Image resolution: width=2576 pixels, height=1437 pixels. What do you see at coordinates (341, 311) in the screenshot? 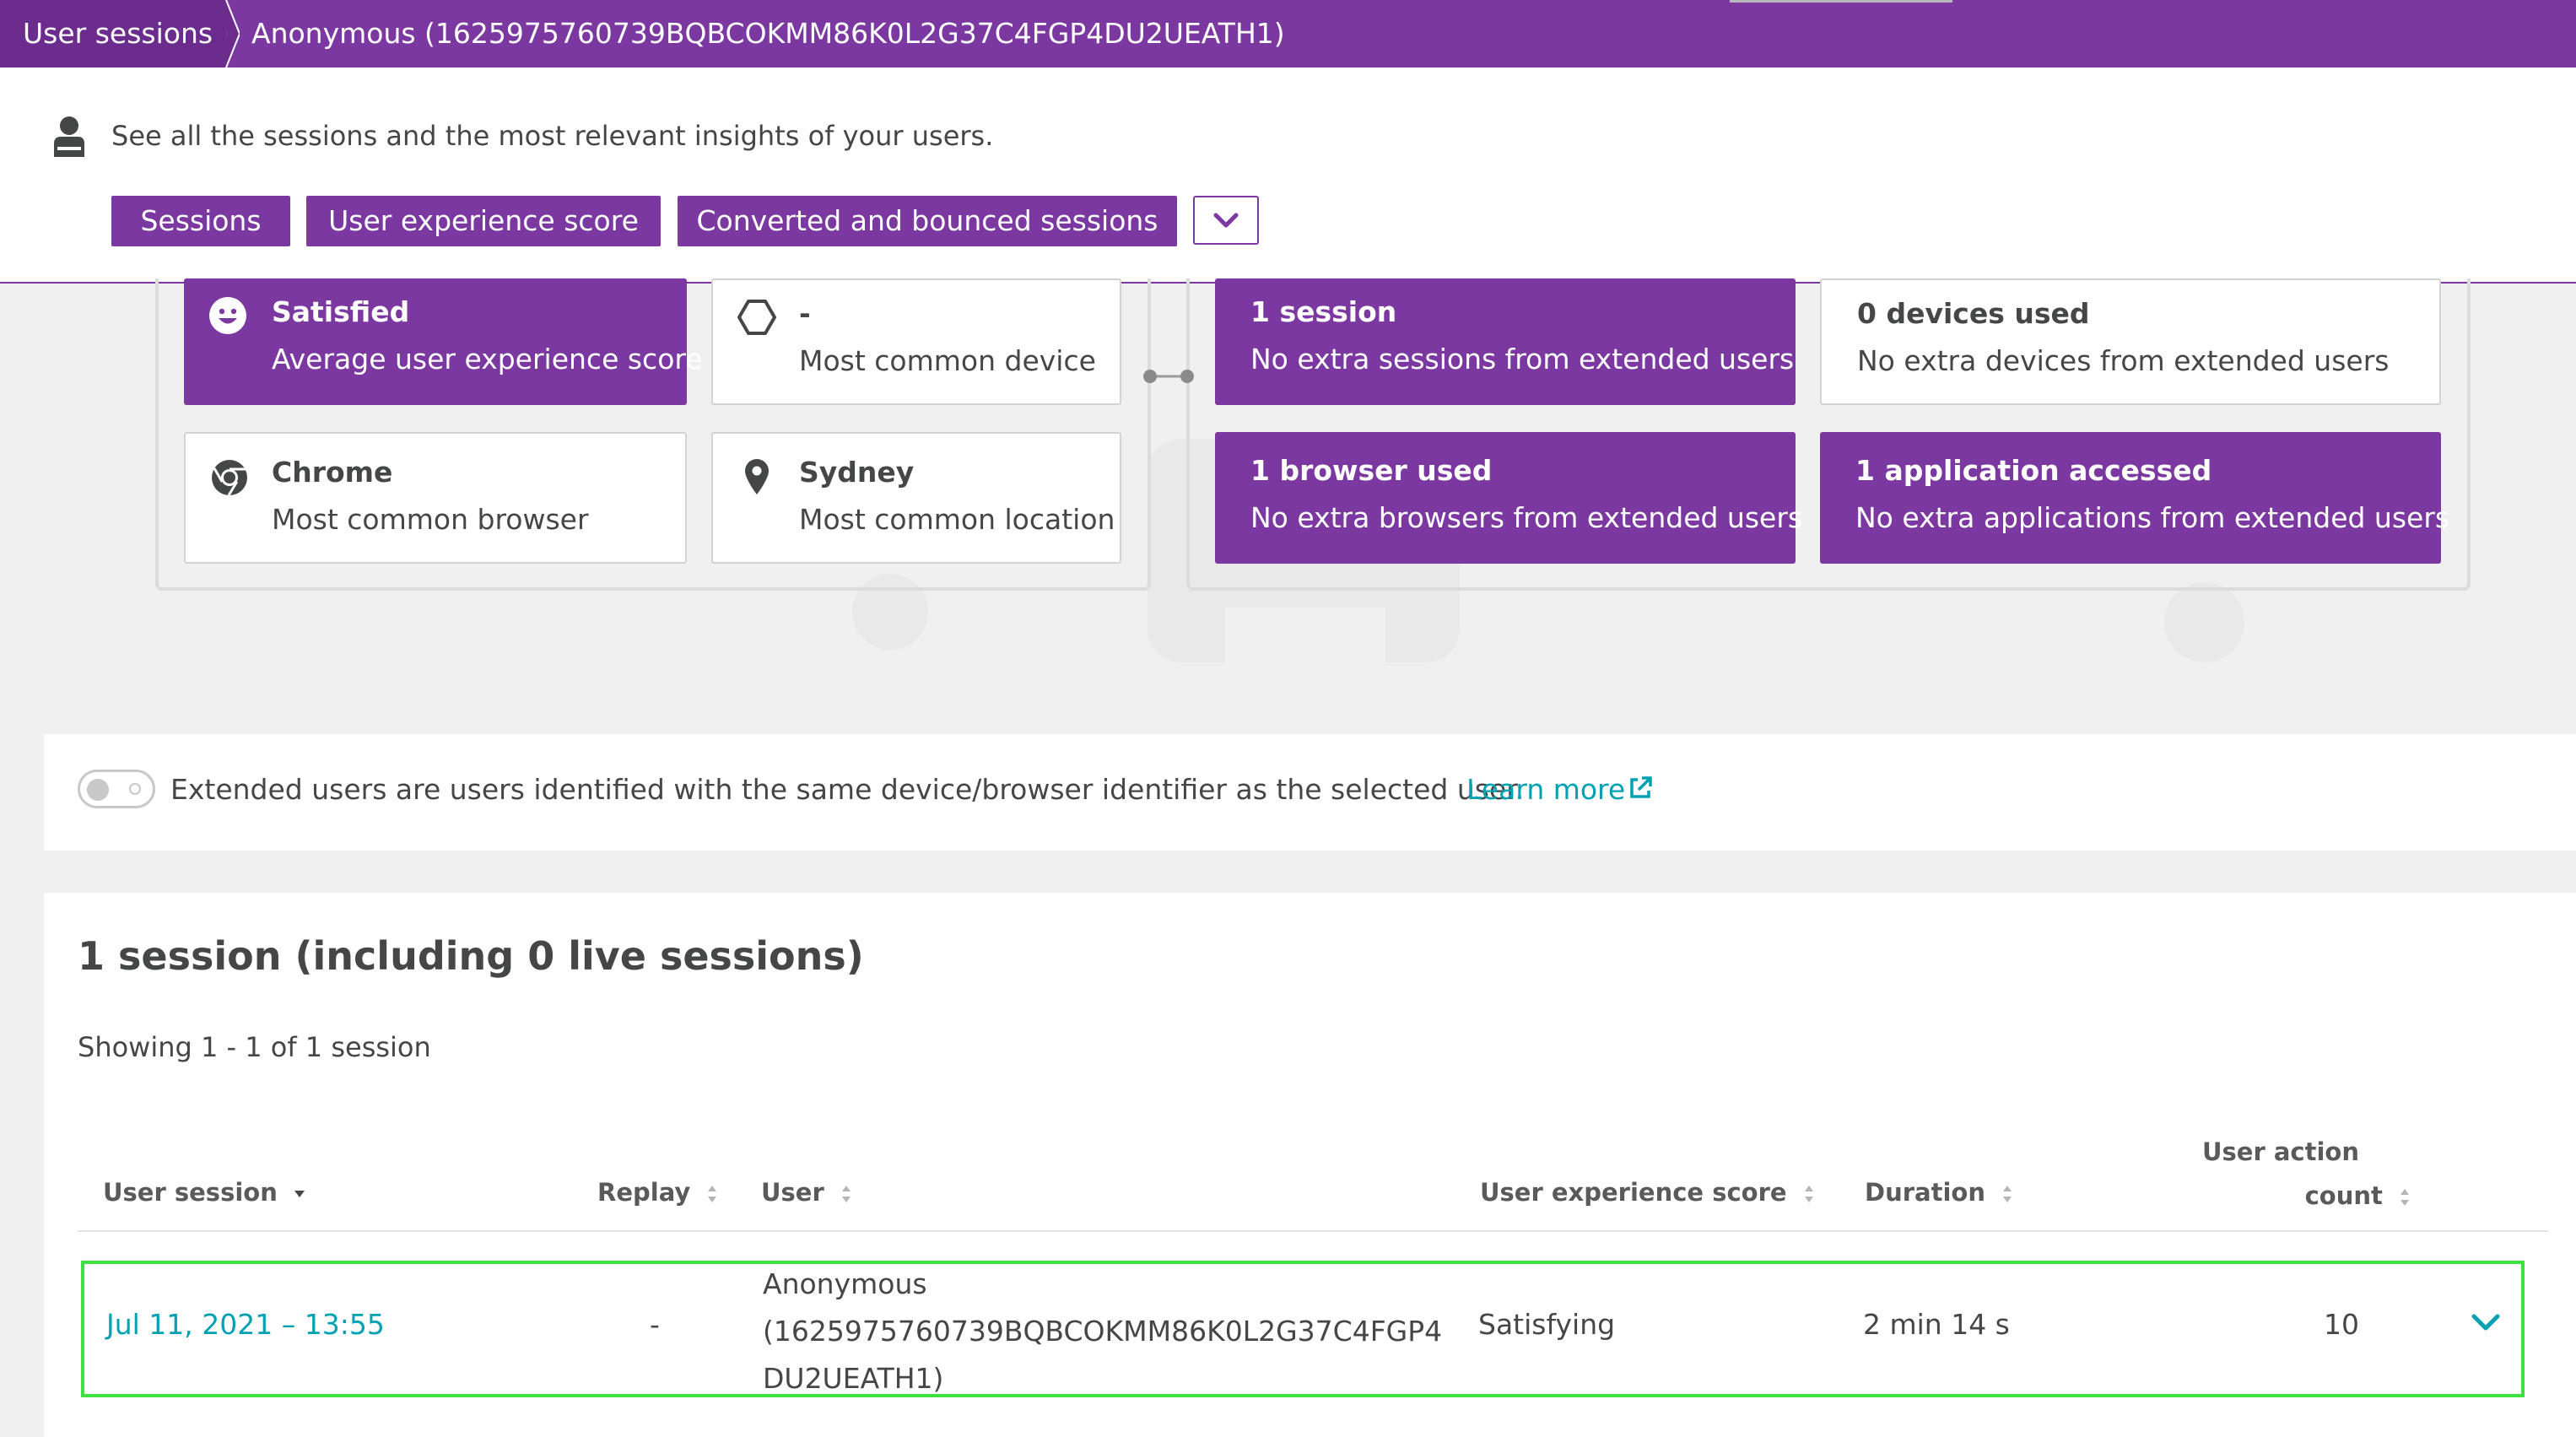
I see `tile-title: Satisfied` at bounding box center [341, 311].